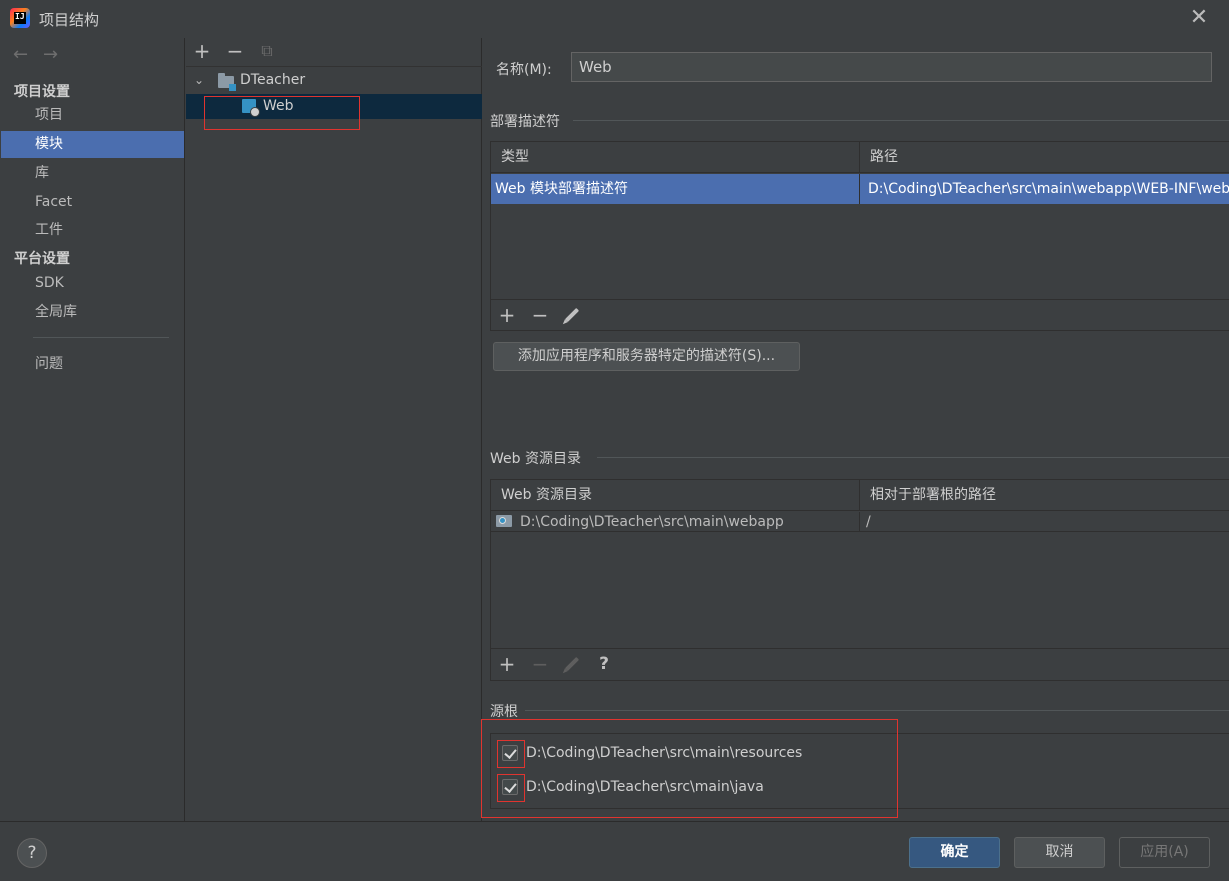 This screenshot has width=1229, height=881. I want to click on web-resource-dir-cell: D:\Coding\DTeacher\src\main\webapp, so click(652, 522).